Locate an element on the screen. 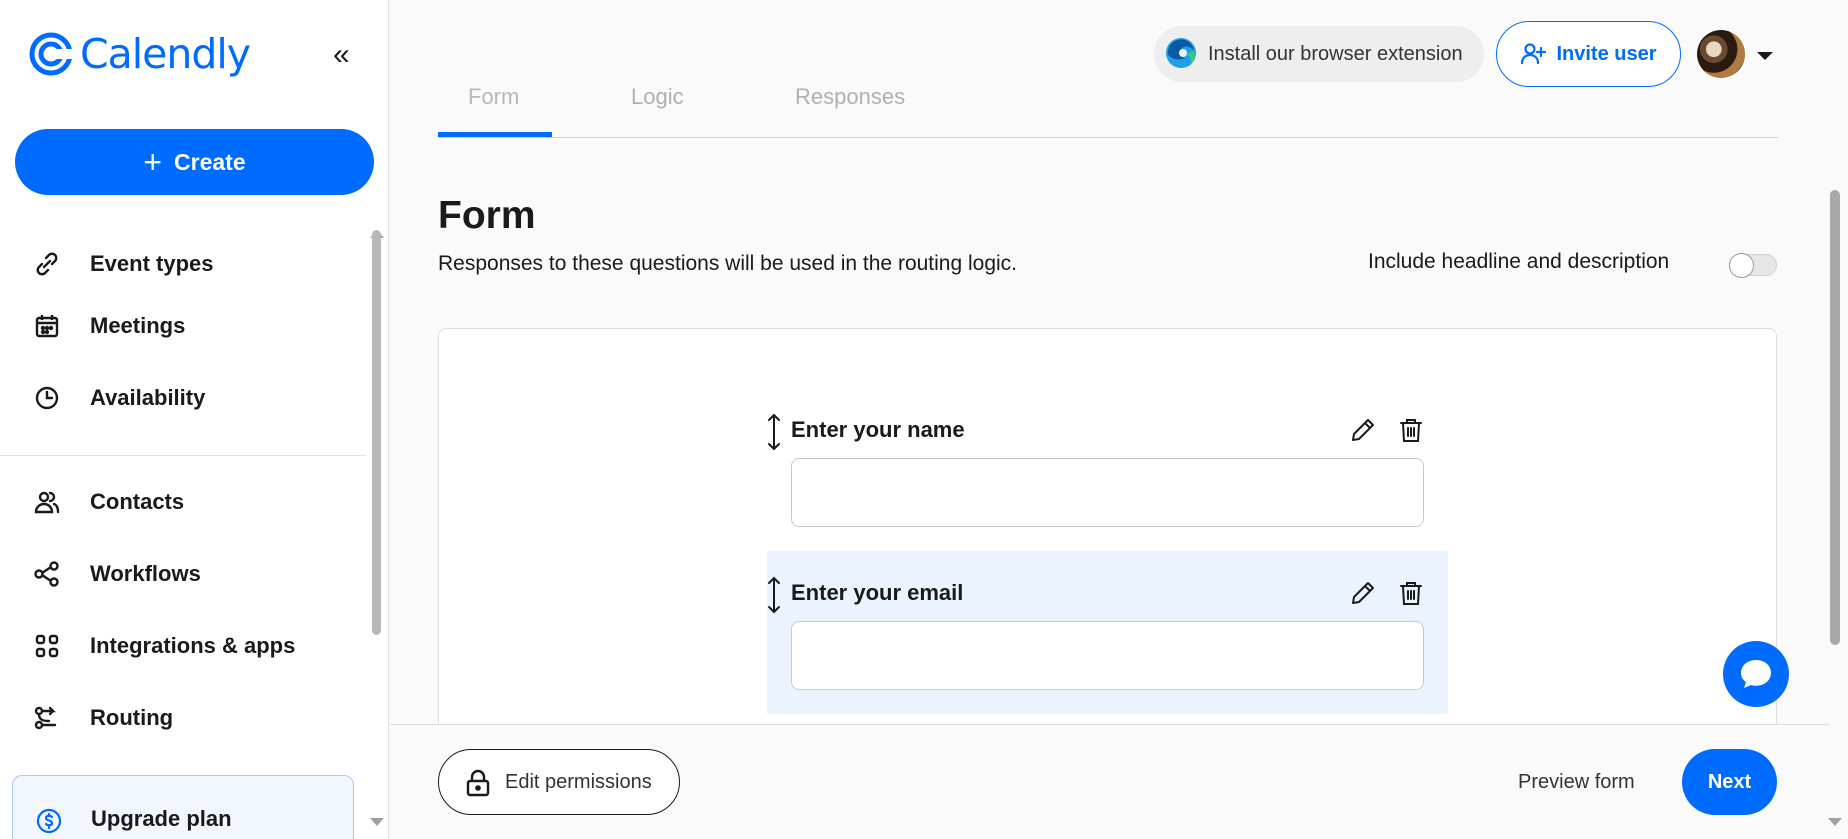 The image size is (1848, 839). sidebar-item-label: Event types is located at coordinates (152, 263).